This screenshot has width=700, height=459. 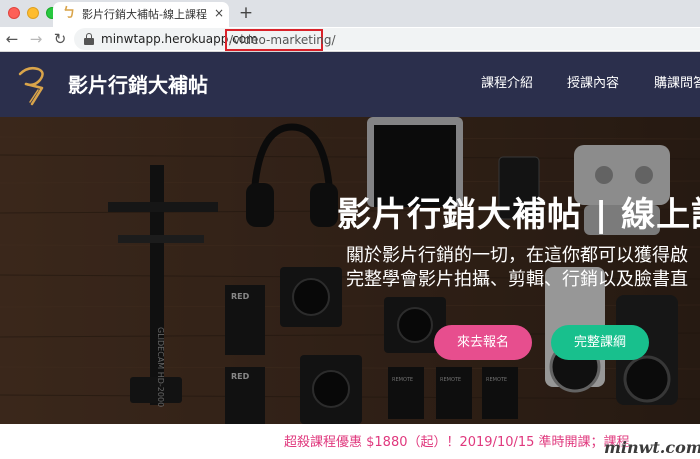 What do you see at coordinates (89, 39) in the screenshot?
I see `lock-icon` at bounding box center [89, 39].